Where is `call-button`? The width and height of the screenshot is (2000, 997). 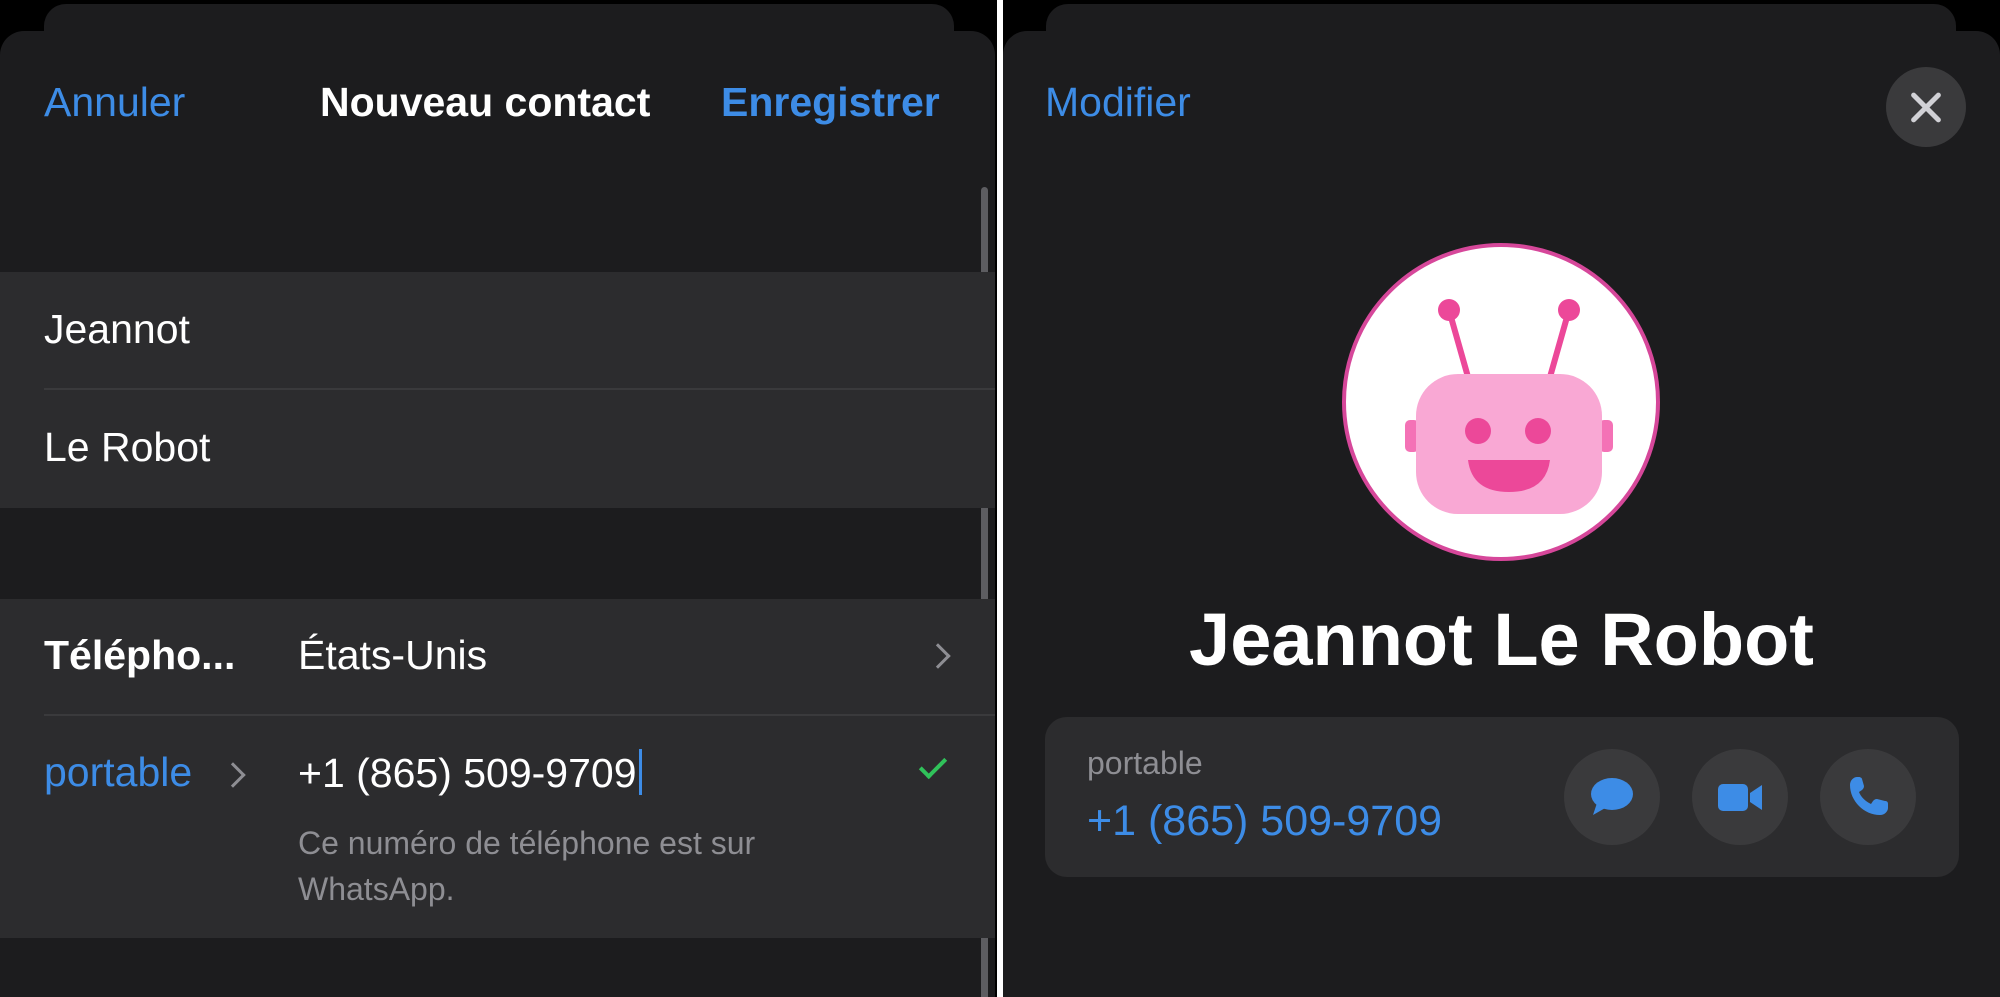
call-button is located at coordinates (1868, 797).